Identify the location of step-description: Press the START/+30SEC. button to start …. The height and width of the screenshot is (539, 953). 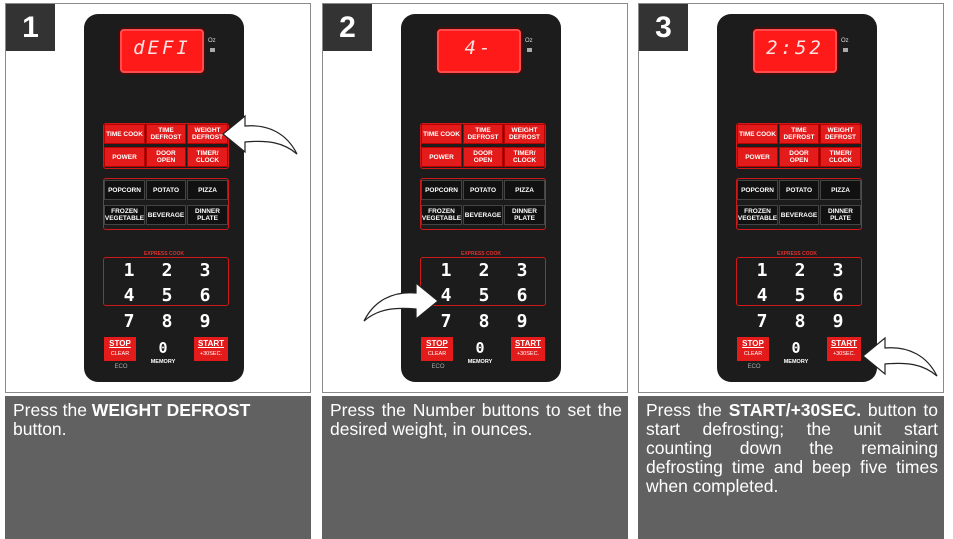
(791, 467).